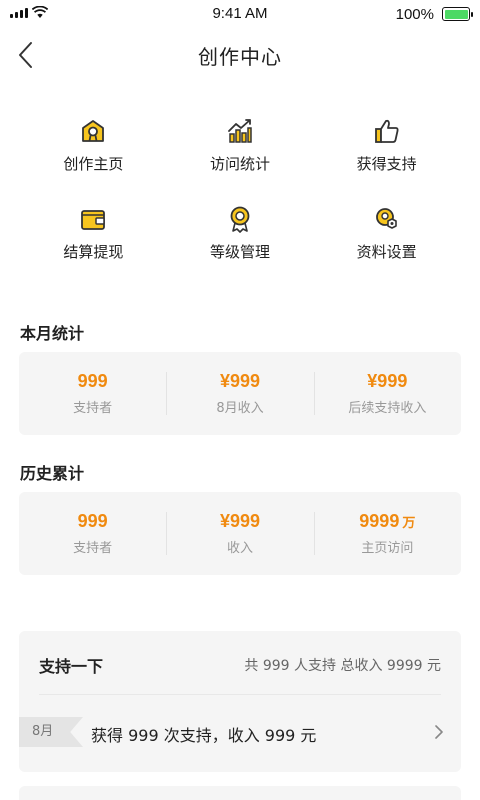  What do you see at coordinates (386, 218) in the screenshot?
I see `profile-settings-icon` at bounding box center [386, 218].